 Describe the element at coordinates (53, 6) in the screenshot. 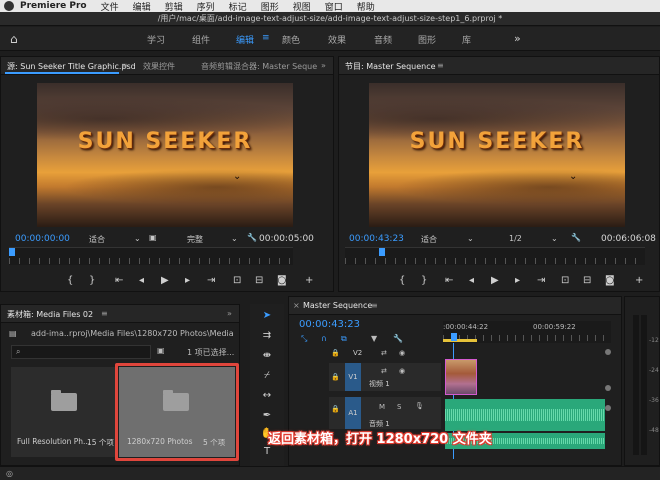

I see `app-name: Premiere Pro` at that location.